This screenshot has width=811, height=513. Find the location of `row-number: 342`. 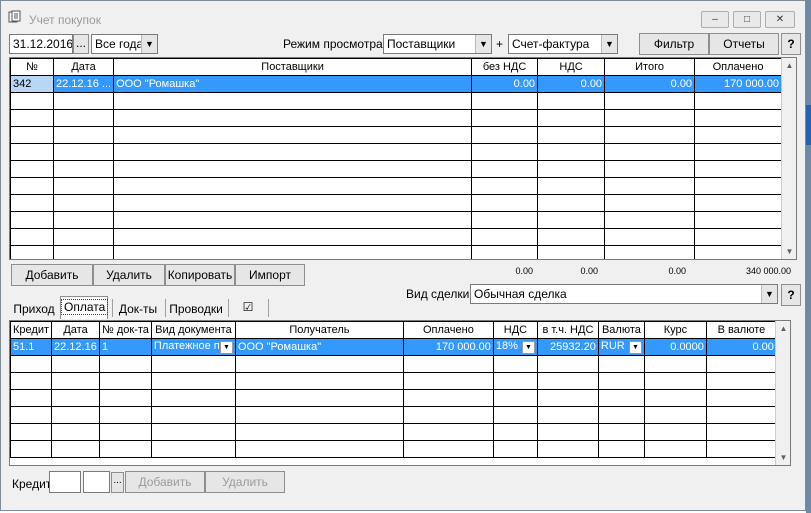

row-number: 342 is located at coordinates (32, 84).